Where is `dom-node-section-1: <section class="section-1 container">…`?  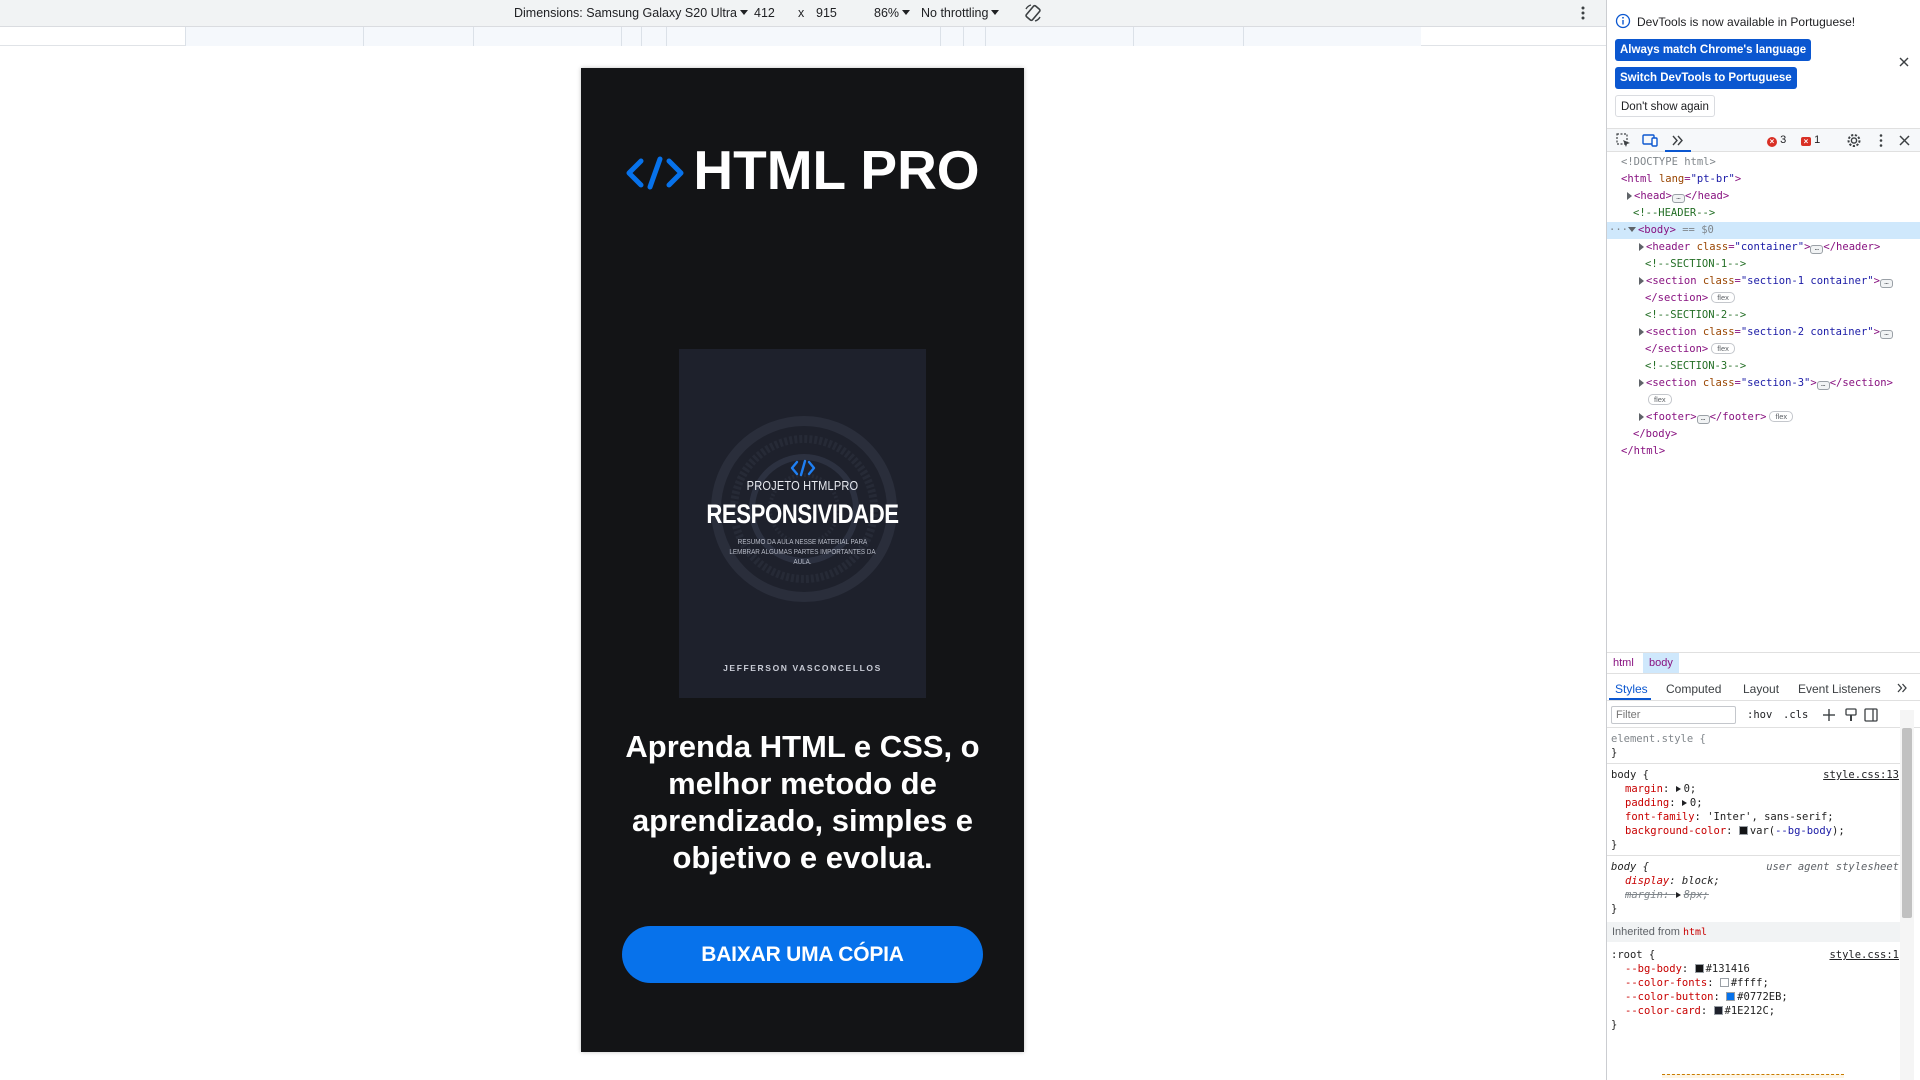 dom-node-section-1: <section class="section-1 container">… is located at coordinates (1763, 281).